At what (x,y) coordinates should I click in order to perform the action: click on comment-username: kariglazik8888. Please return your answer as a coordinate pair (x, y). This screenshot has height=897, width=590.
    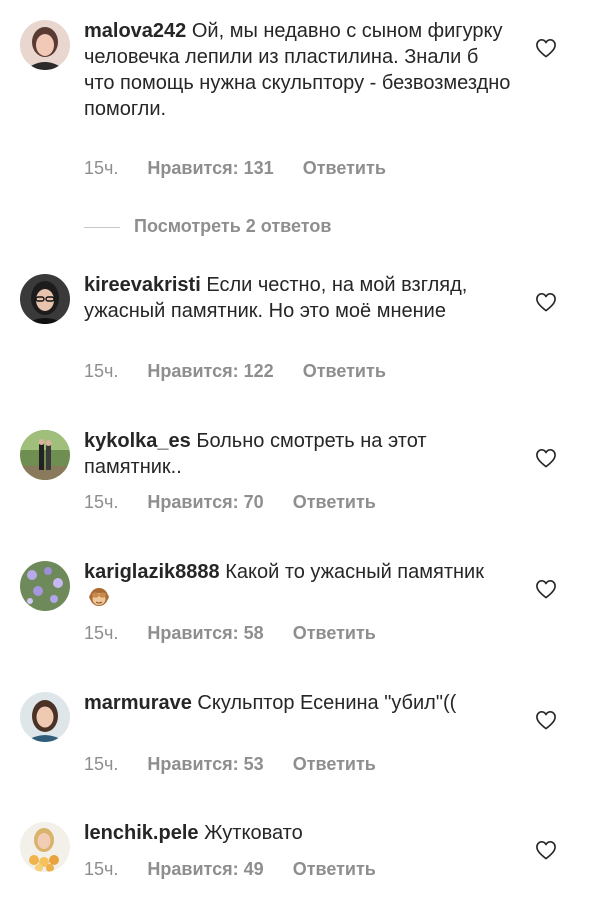
    Looking at the image, I should click on (152, 572).